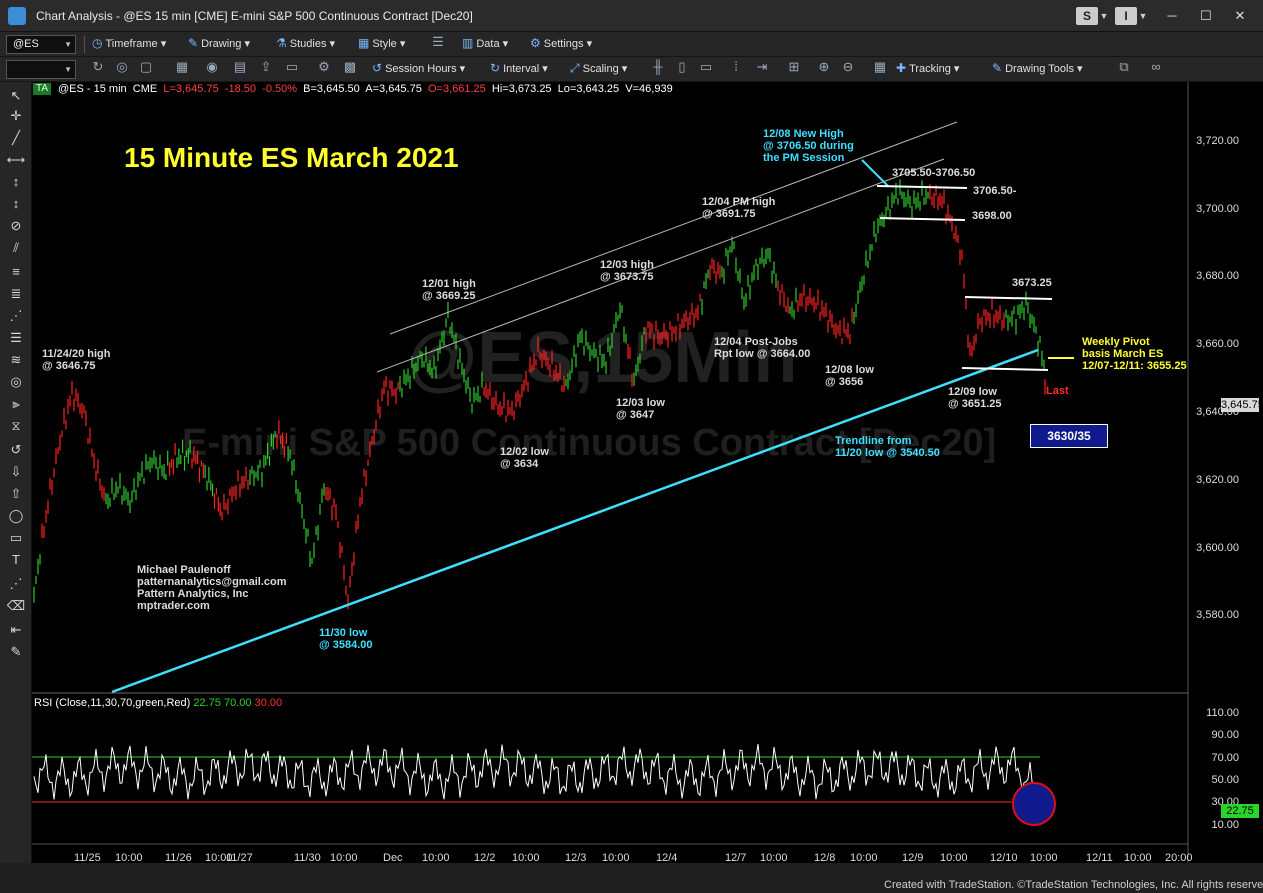 Image resolution: width=1263 pixels, height=893 pixels. Describe the element at coordinates (291, 157) in the screenshot. I see `chart-title: 15 Minute ES March 2021` at that location.